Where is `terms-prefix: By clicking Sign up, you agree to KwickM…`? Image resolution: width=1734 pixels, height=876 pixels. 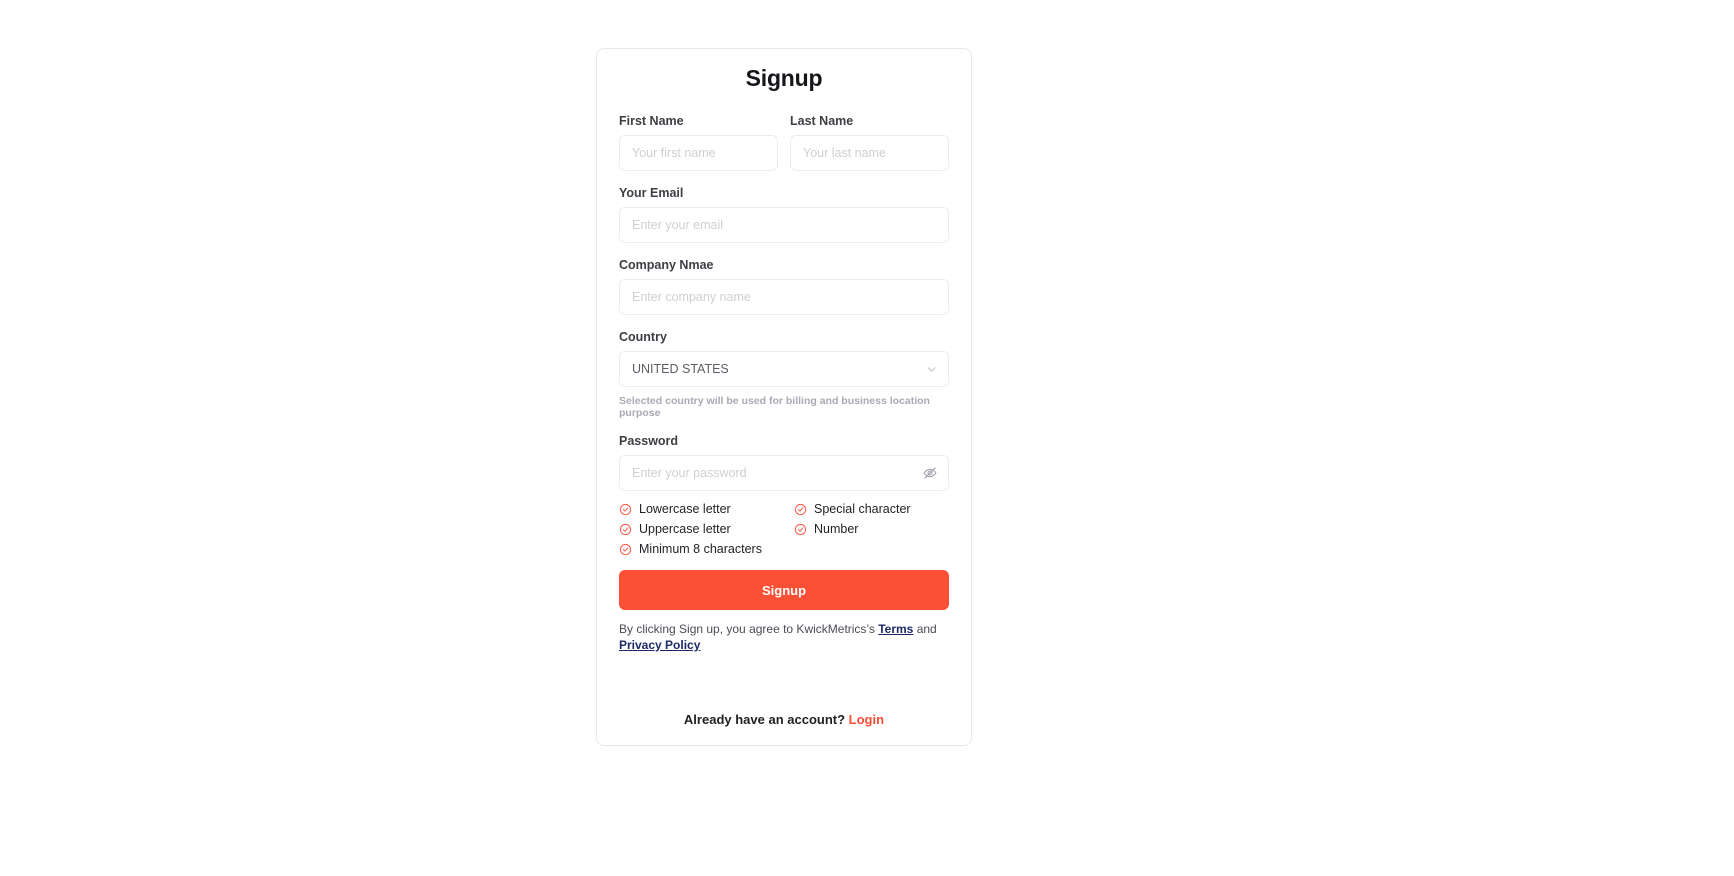
terms-prefix: By clicking Sign up, you agree to KwickM… is located at coordinates (749, 629).